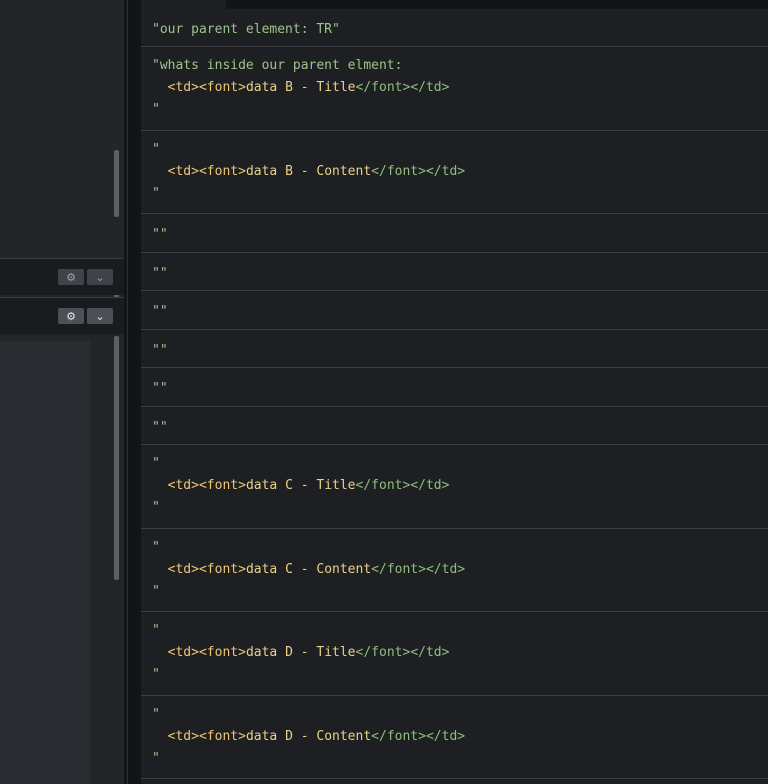 The width and height of the screenshot is (768, 784). What do you see at coordinates (454, 4) in the screenshot?
I see `console-tab-strip` at bounding box center [454, 4].